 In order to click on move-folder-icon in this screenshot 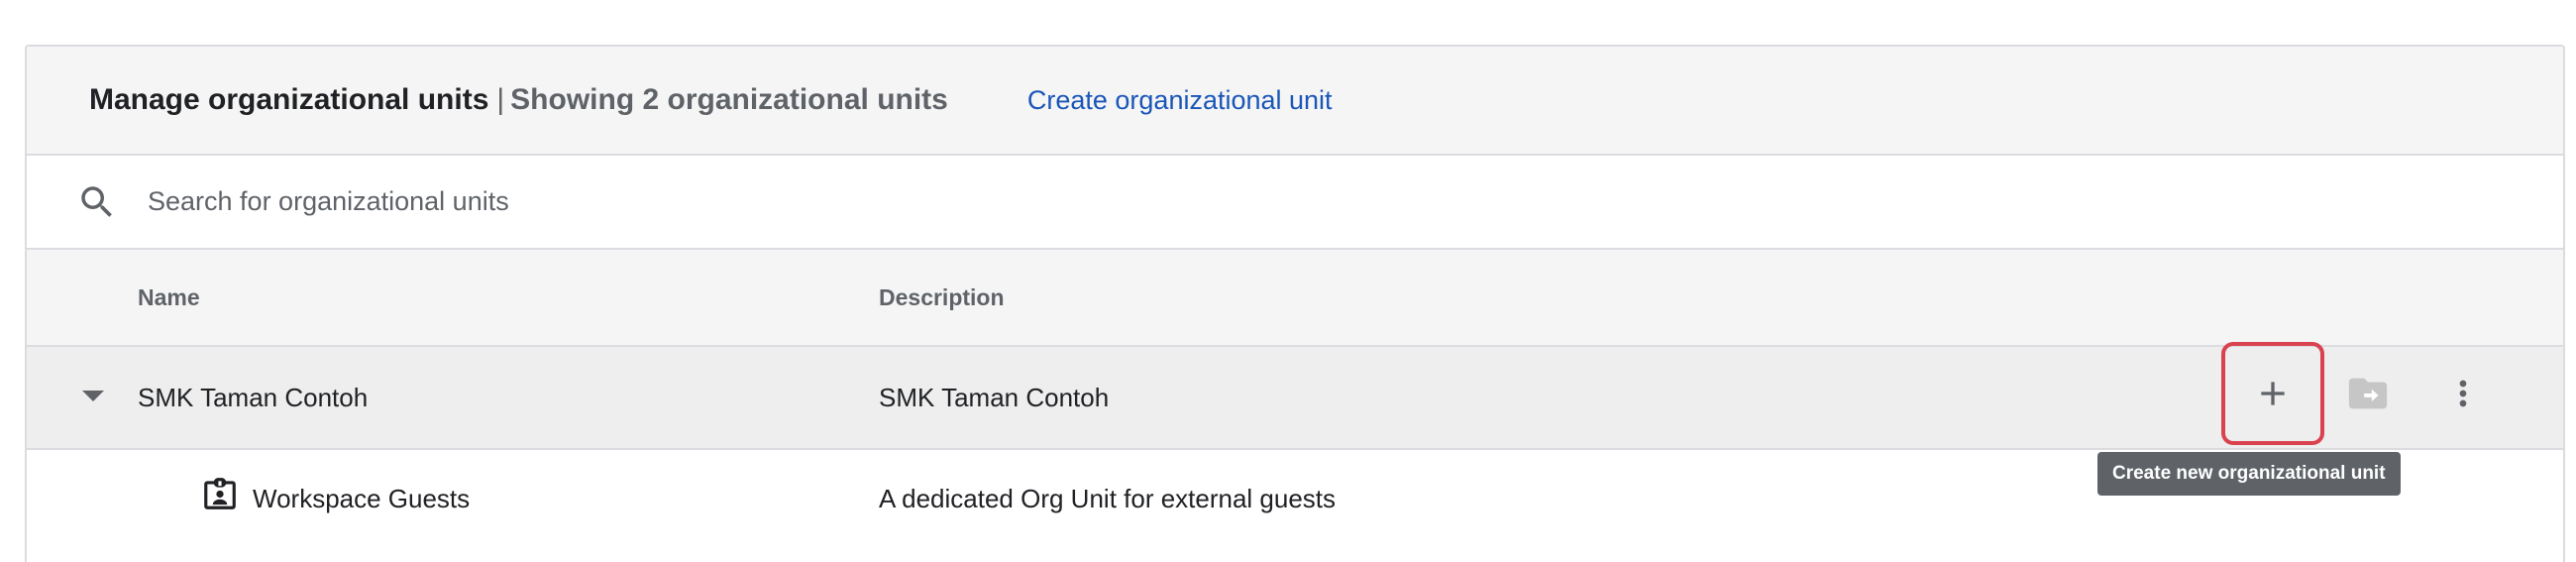, I will do `click(2368, 393)`.